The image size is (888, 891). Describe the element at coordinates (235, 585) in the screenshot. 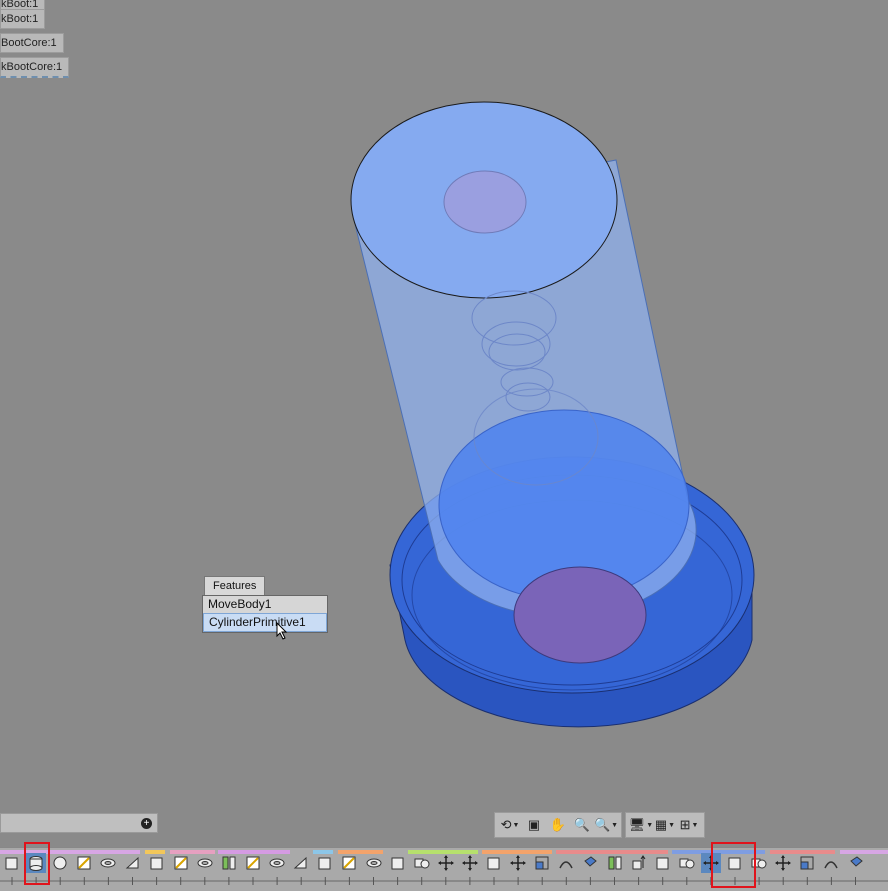

I see `features-tab: Features` at that location.